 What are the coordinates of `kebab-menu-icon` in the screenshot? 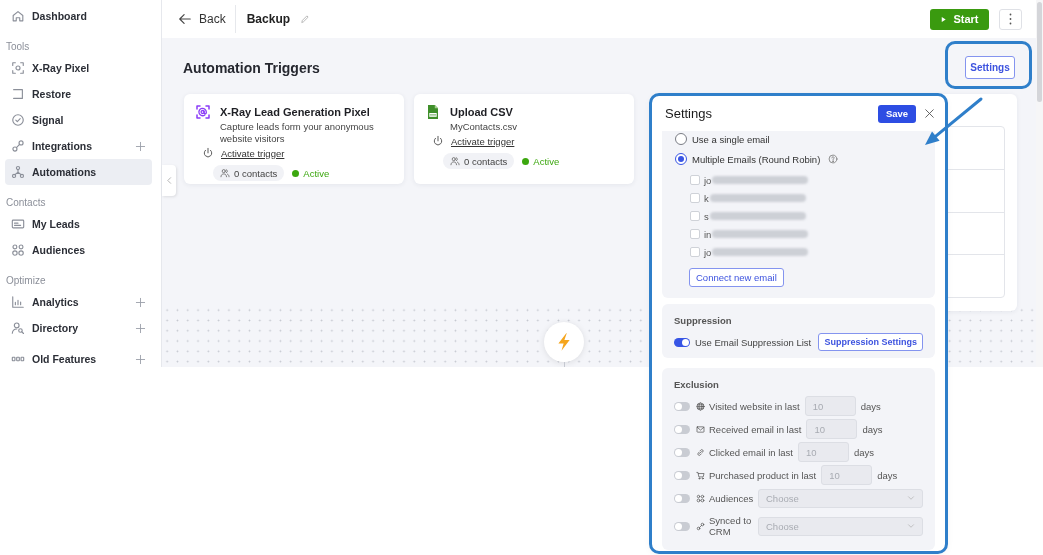 It's located at (1010, 19).